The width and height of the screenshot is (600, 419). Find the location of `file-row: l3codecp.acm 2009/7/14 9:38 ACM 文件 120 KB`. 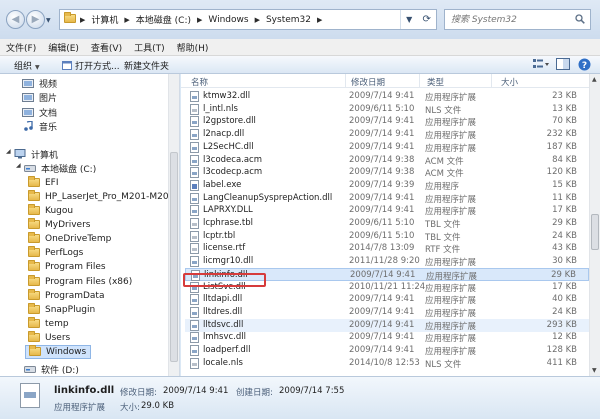

file-row: l3codecp.acm 2009/7/14 9:38 ACM 文件 120 KB is located at coordinates (387, 172).